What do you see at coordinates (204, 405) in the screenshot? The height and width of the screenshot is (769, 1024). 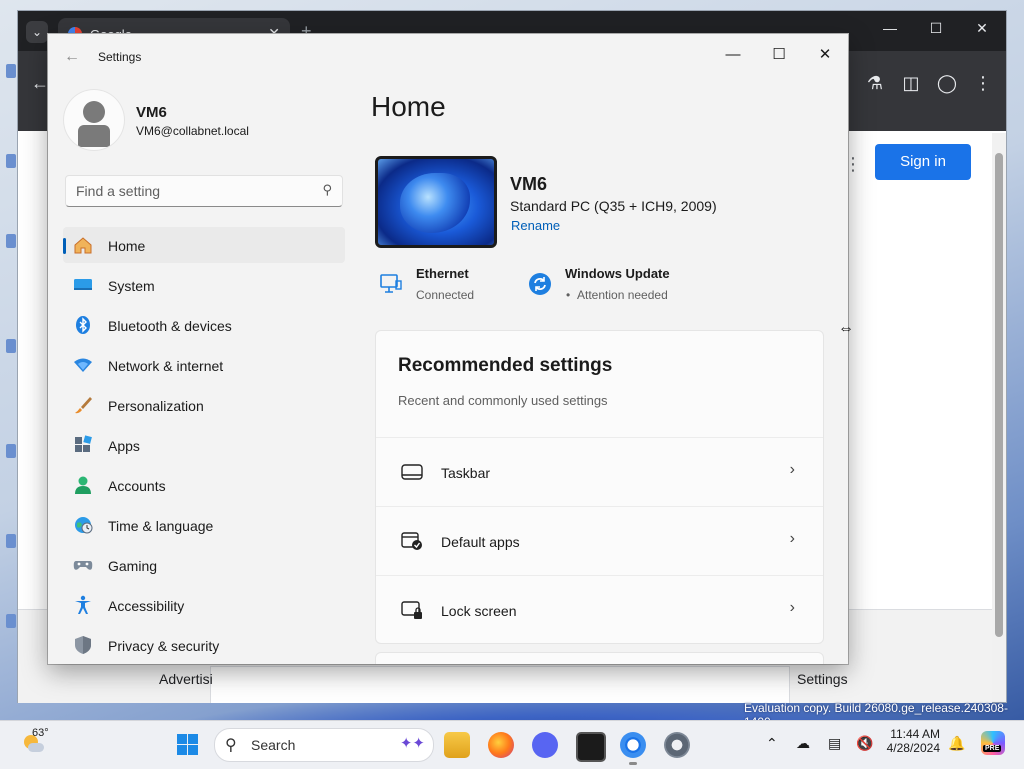 I see `nav-item-personalization: Personalization` at bounding box center [204, 405].